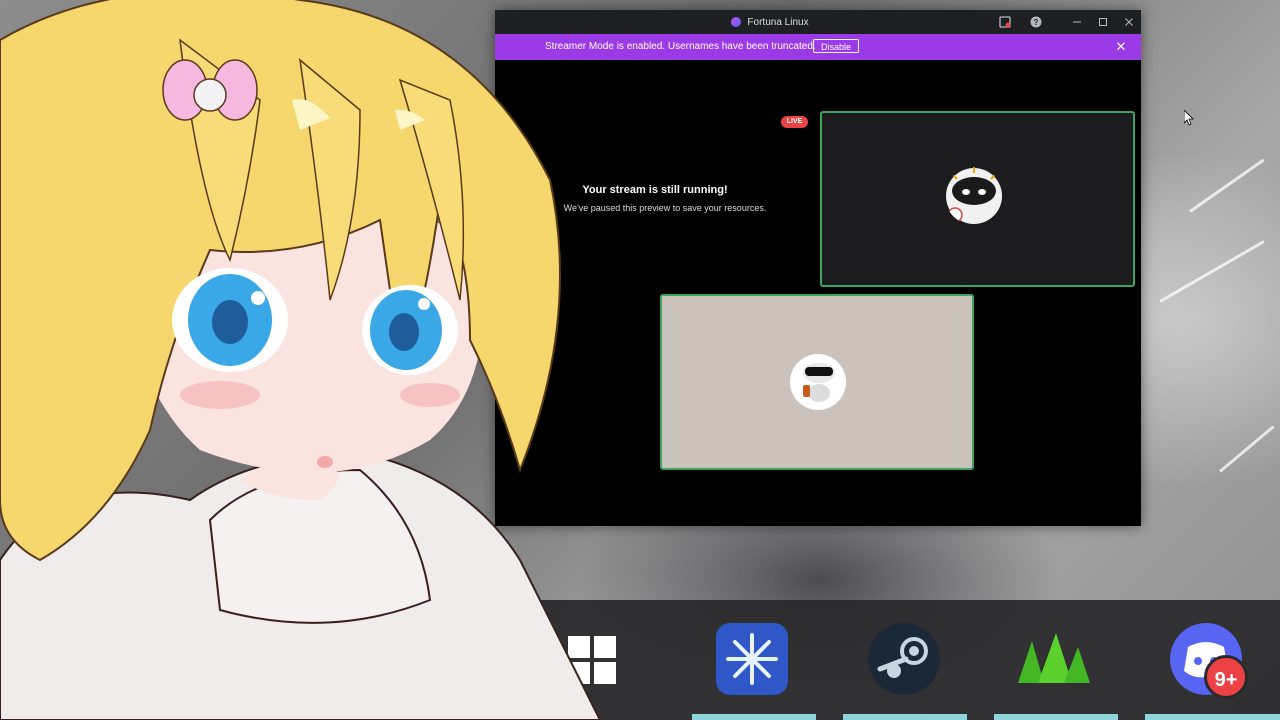  Describe the element at coordinates (836, 46) in the screenshot. I see `disable-streamer-mode-button: Disable` at that location.